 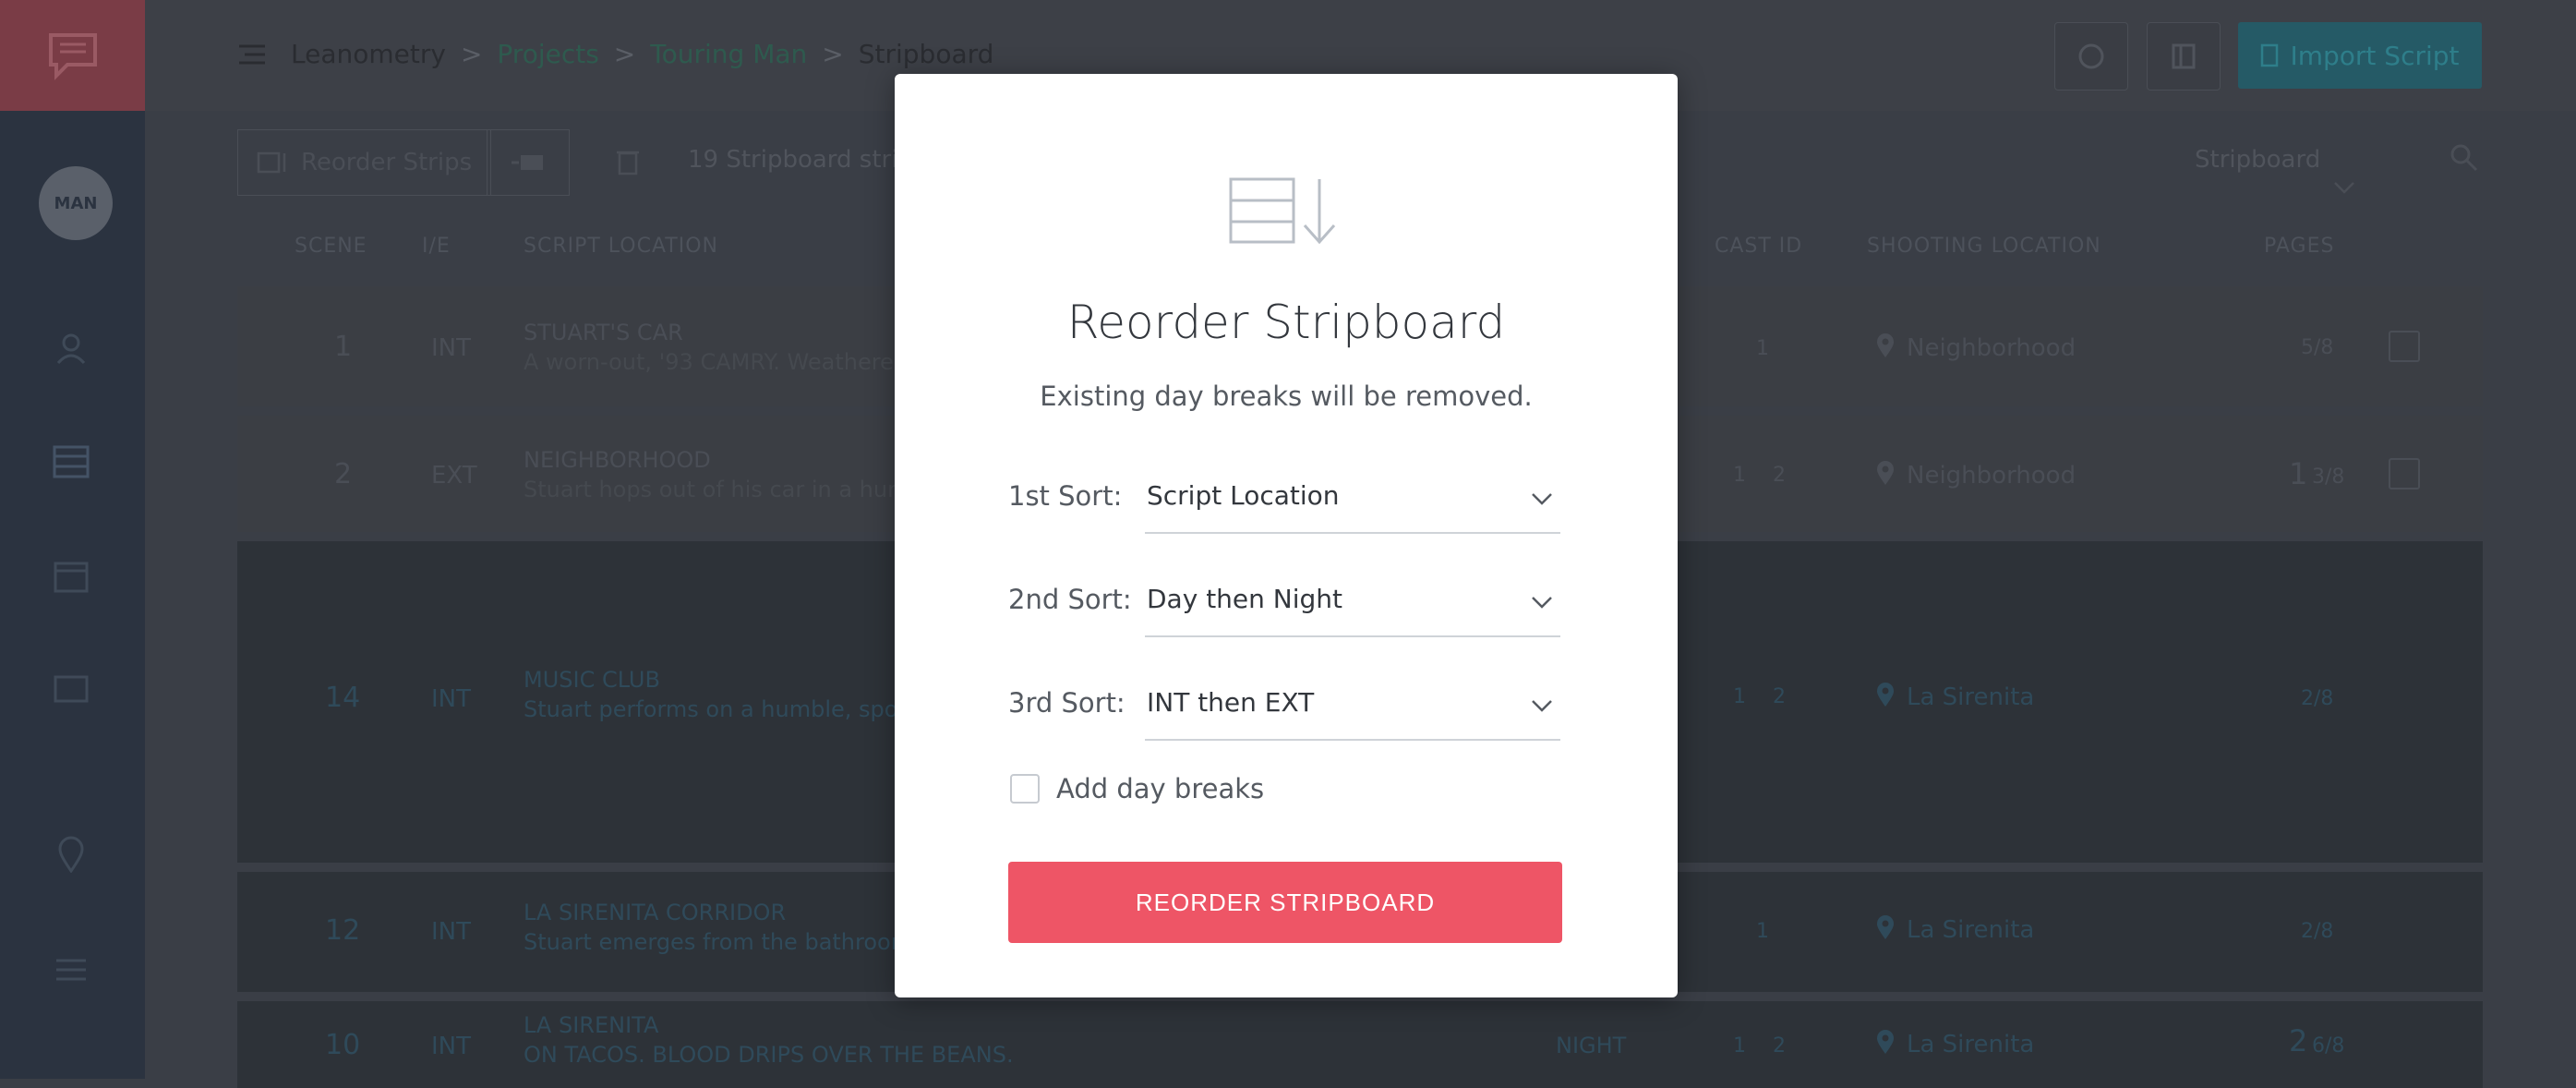 I want to click on second-sort-select: Day then Night, so click(x=1352, y=605).